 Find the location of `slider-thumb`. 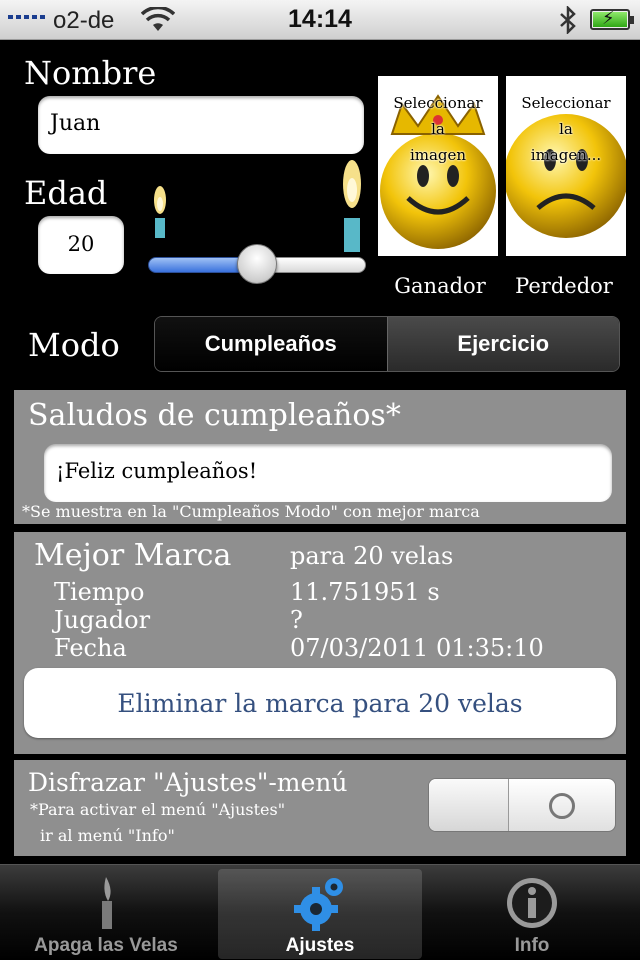

slider-thumb is located at coordinates (257, 264).